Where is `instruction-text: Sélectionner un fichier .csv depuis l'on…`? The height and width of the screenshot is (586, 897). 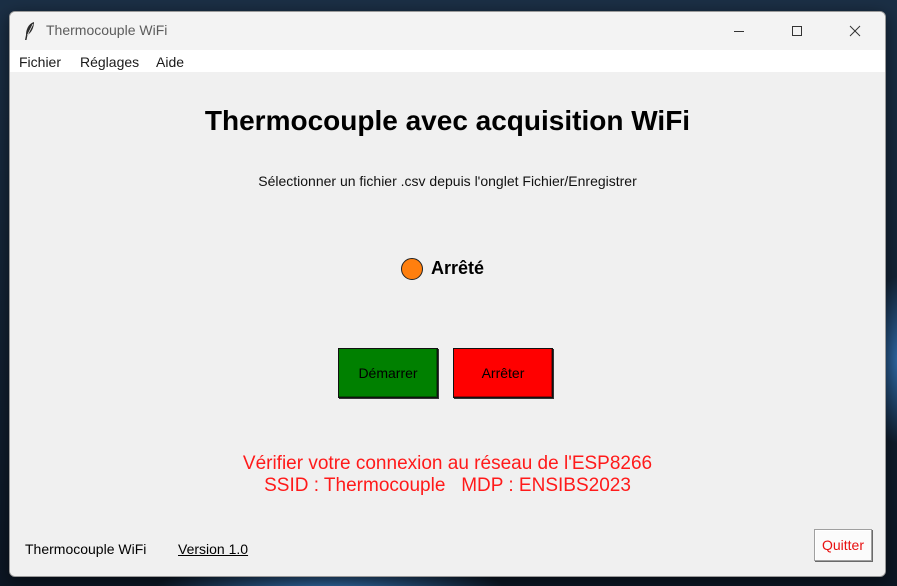
instruction-text: Sélectionner un fichier .csv depuis l'on… is located at coordinates (447, 181).